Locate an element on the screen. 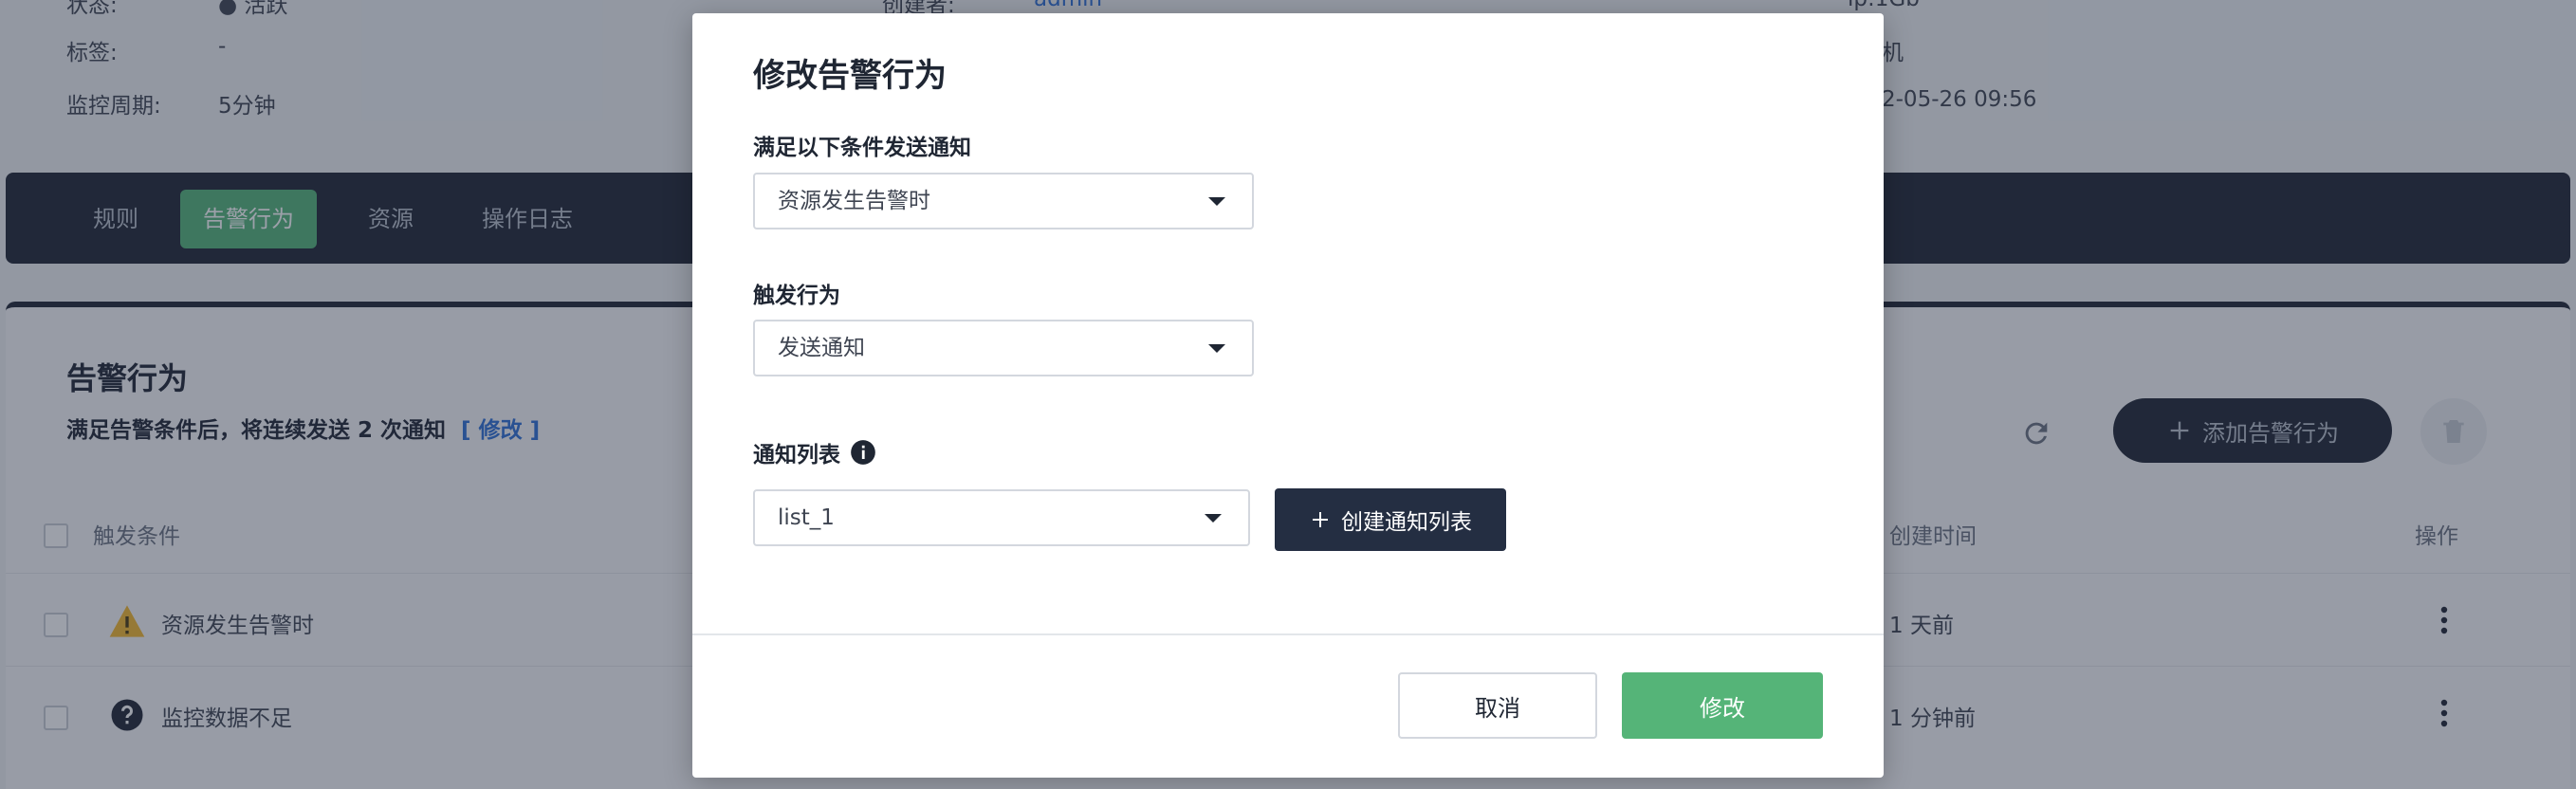 The height and width of the screenshot is (789, 2576). cancel-button: 取消 is located at coordinates (1497, 705).